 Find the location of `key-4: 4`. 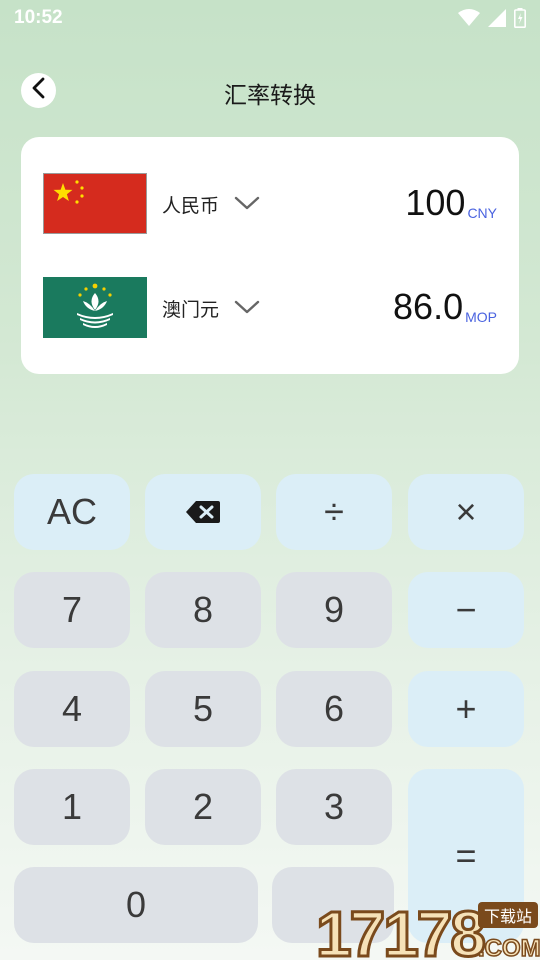

key-4: 4 is located at coordinates (72, 709).